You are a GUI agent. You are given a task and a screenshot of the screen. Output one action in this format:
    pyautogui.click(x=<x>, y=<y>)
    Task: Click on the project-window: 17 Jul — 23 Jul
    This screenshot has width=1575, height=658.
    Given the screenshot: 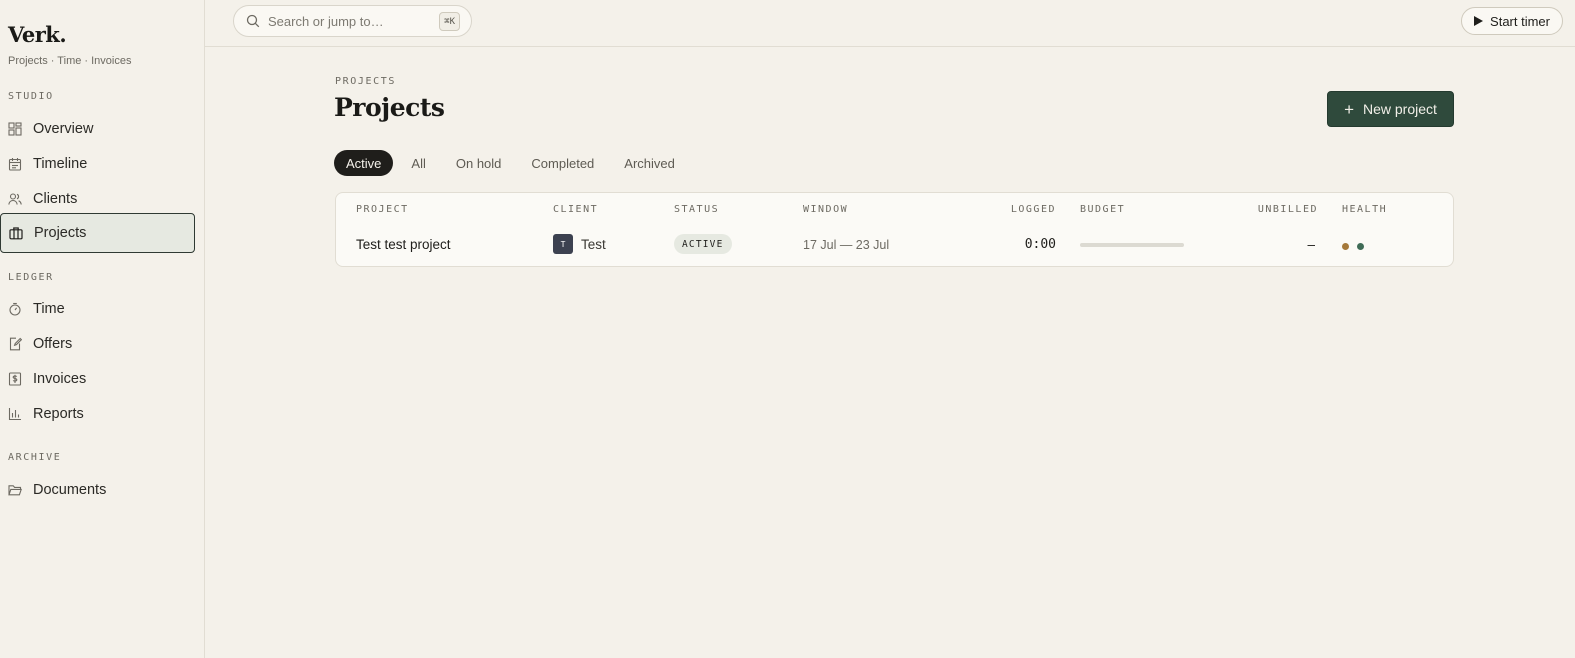 What is the action you would take?
    pyautogui.click(x=846, y=245)
    